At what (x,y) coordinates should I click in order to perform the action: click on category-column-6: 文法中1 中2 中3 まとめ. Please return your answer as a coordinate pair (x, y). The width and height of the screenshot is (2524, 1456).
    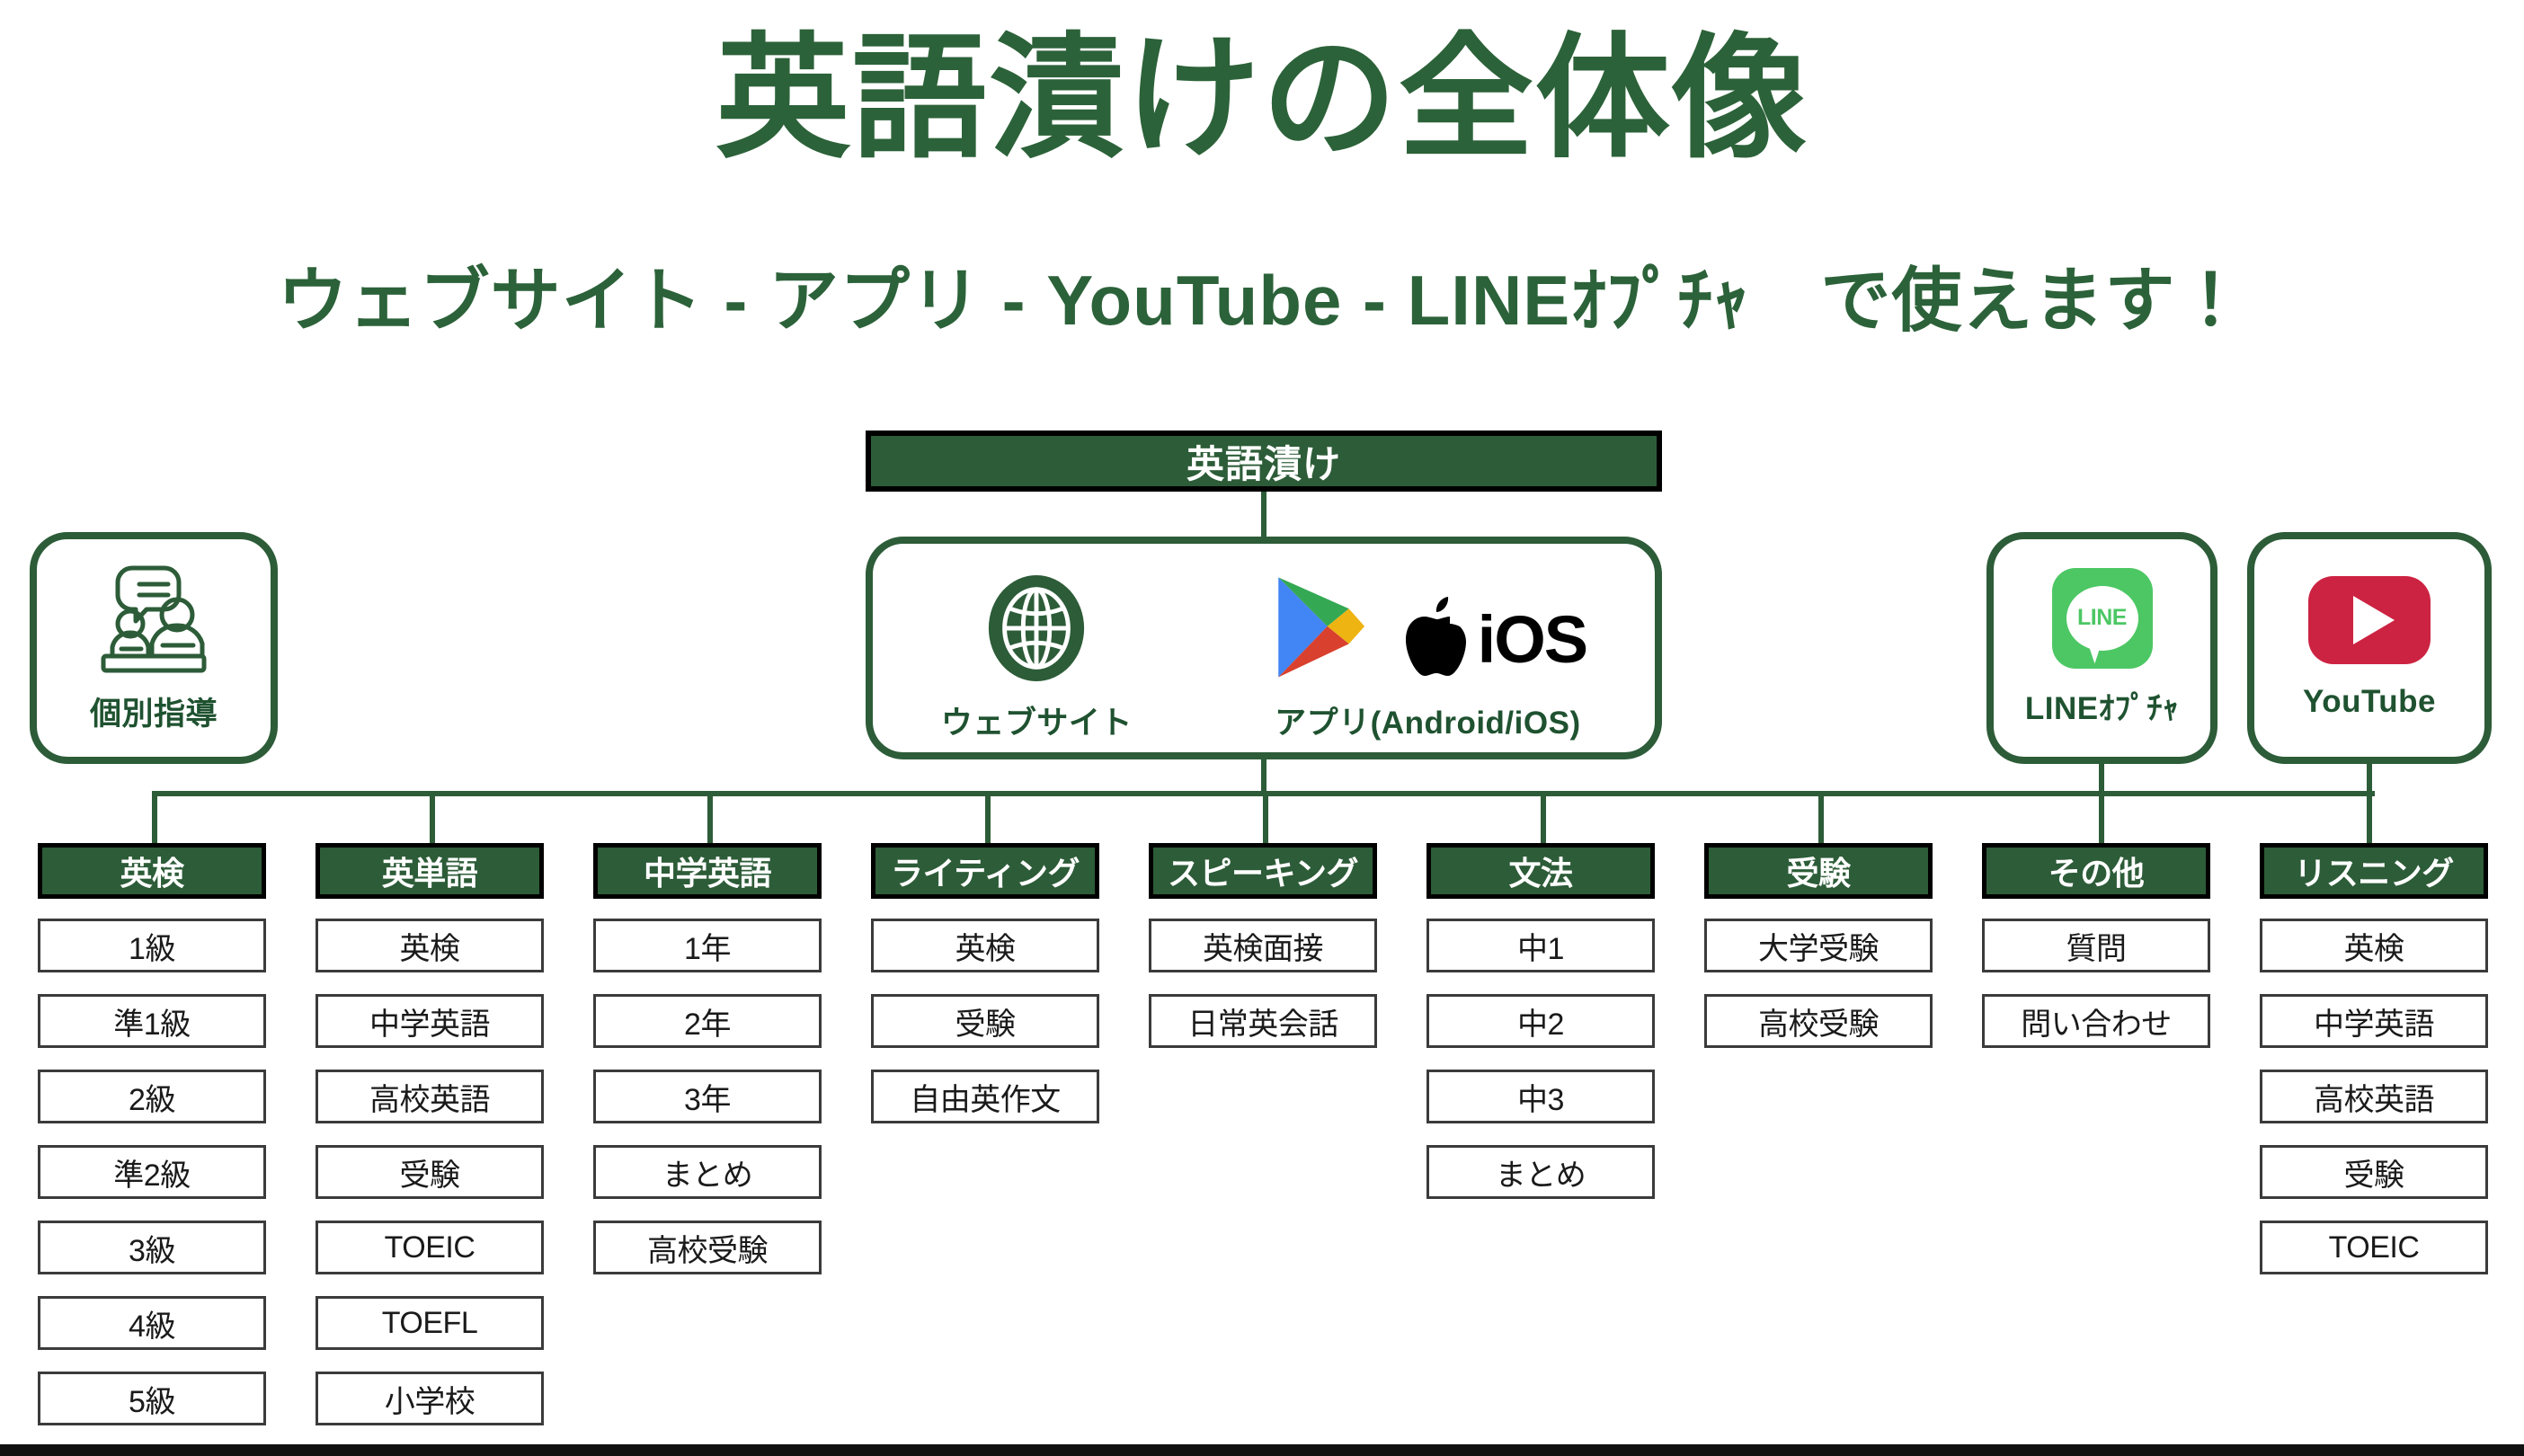
    Looking at the image, I should click on (1540, 1021).